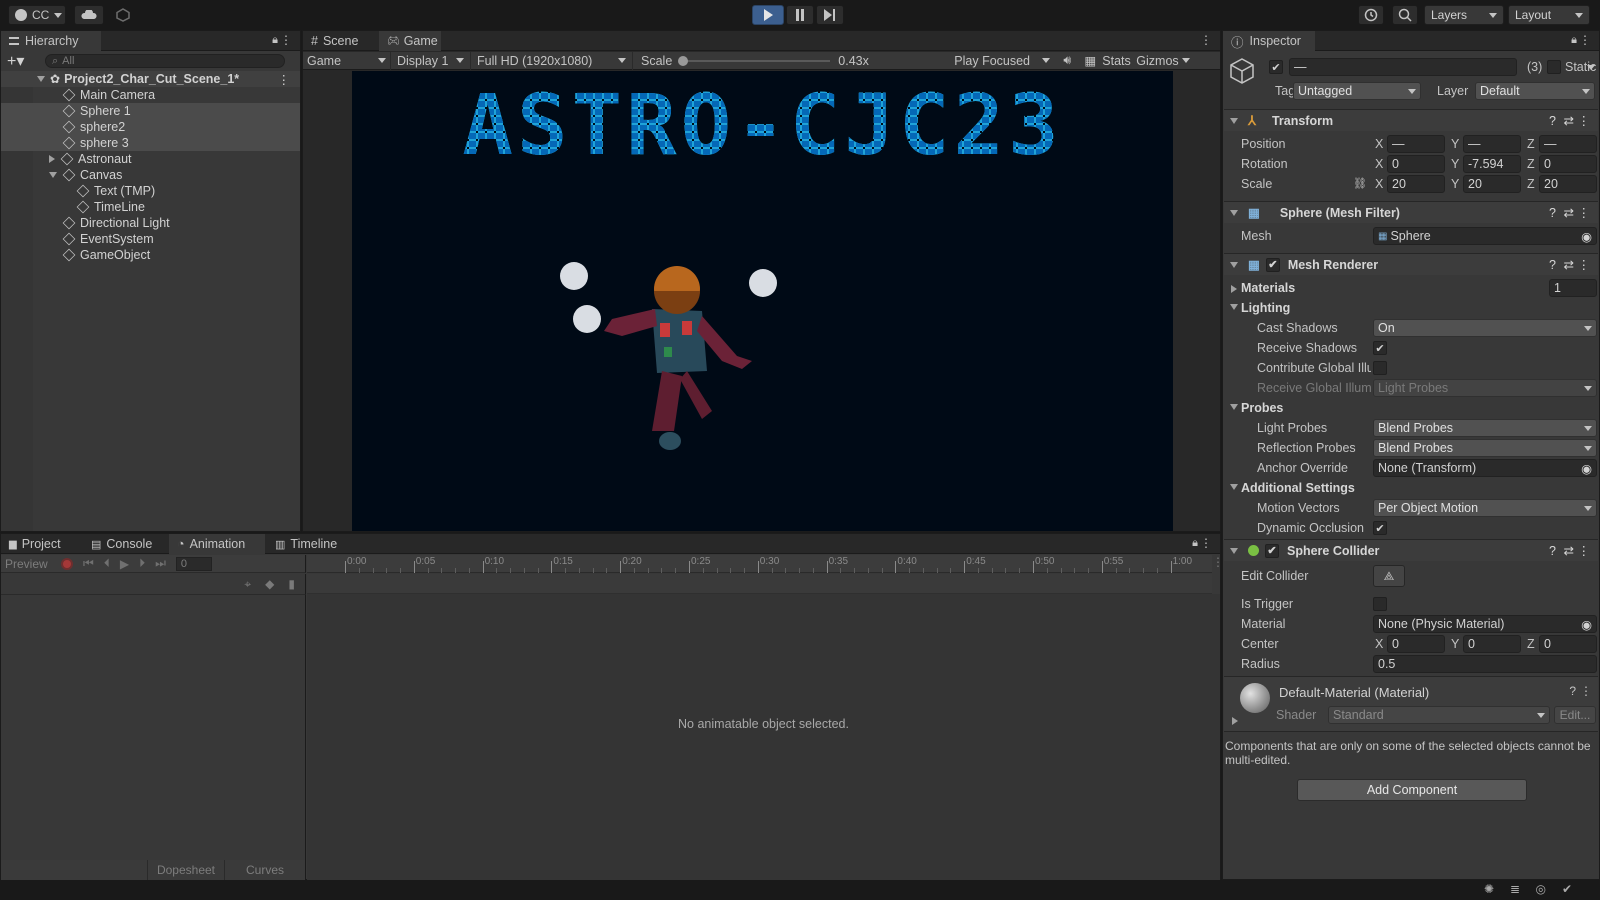 The image size is (1600, 900). I want to click on resolution-dropdown: Full HD (1920x1080), so click(552, 60).